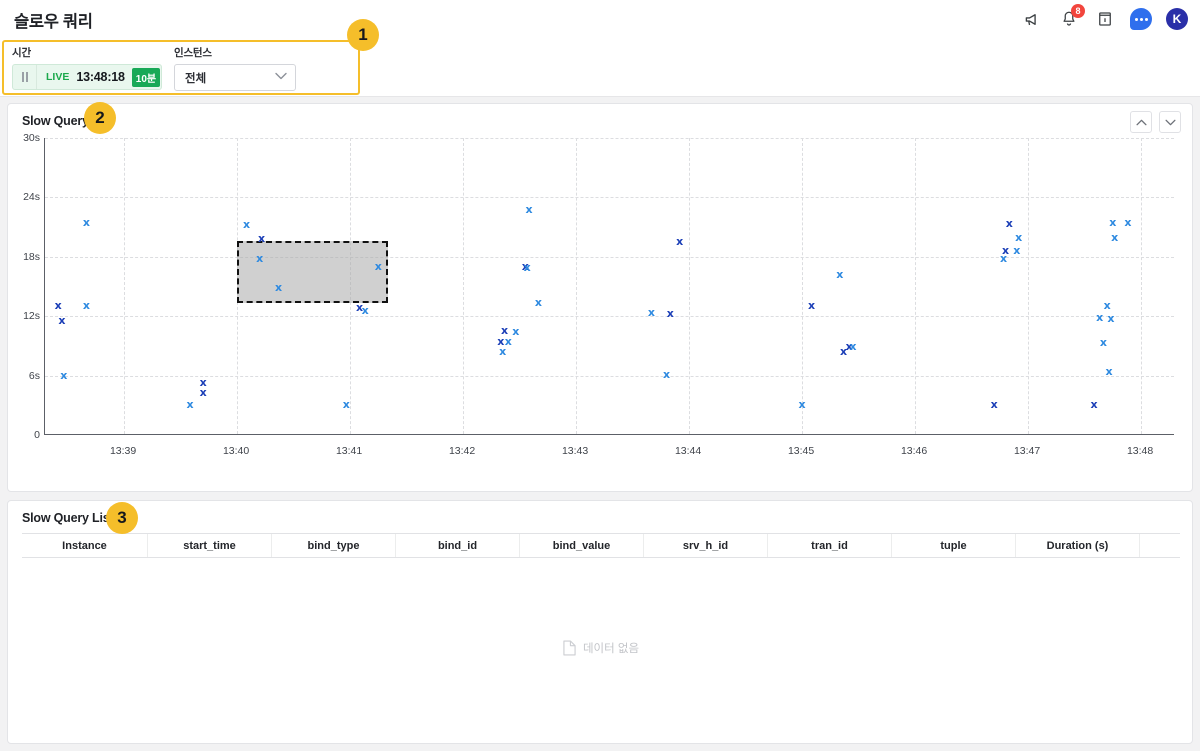 The image size is (1200, 751). What do you see at coordinates (31, 256) in the screenshot?
I see `y-axis-tick-label: 18s` at bounding box center [31, 256].